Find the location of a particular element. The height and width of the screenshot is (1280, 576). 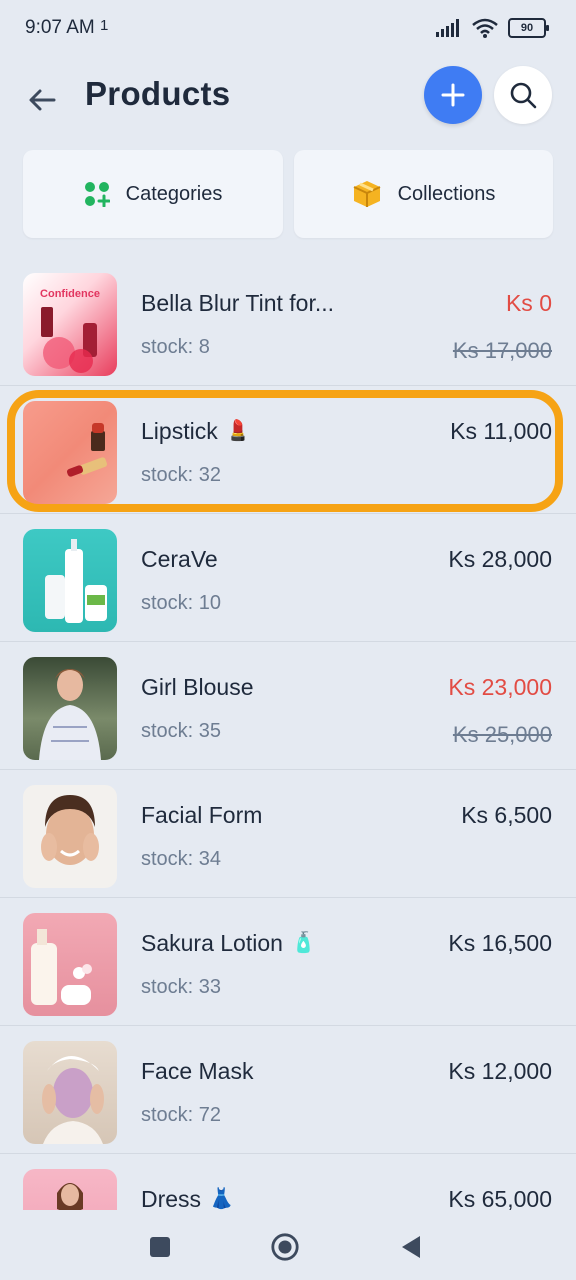

home-button is located at coordinates (285, 1247).